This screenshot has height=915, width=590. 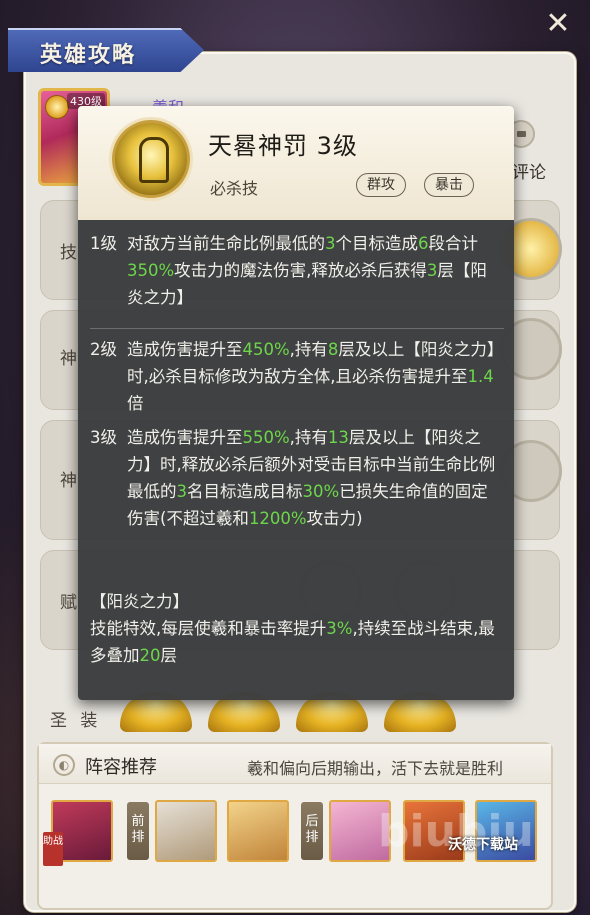 I want to click on skill-name: 天晷神罚 3级, so click(x=283, y=146).